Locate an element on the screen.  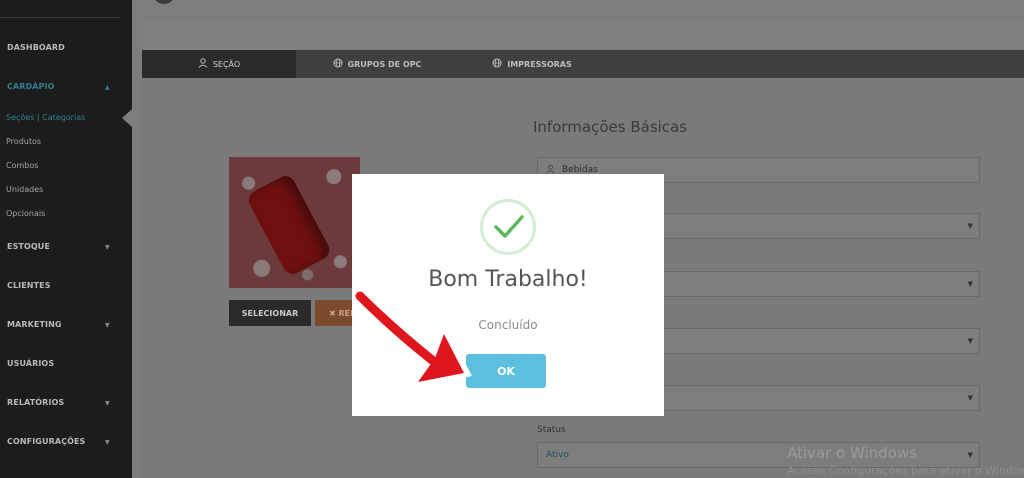
tab-secao: SEÇÃO is located at coordinates (219, 64).